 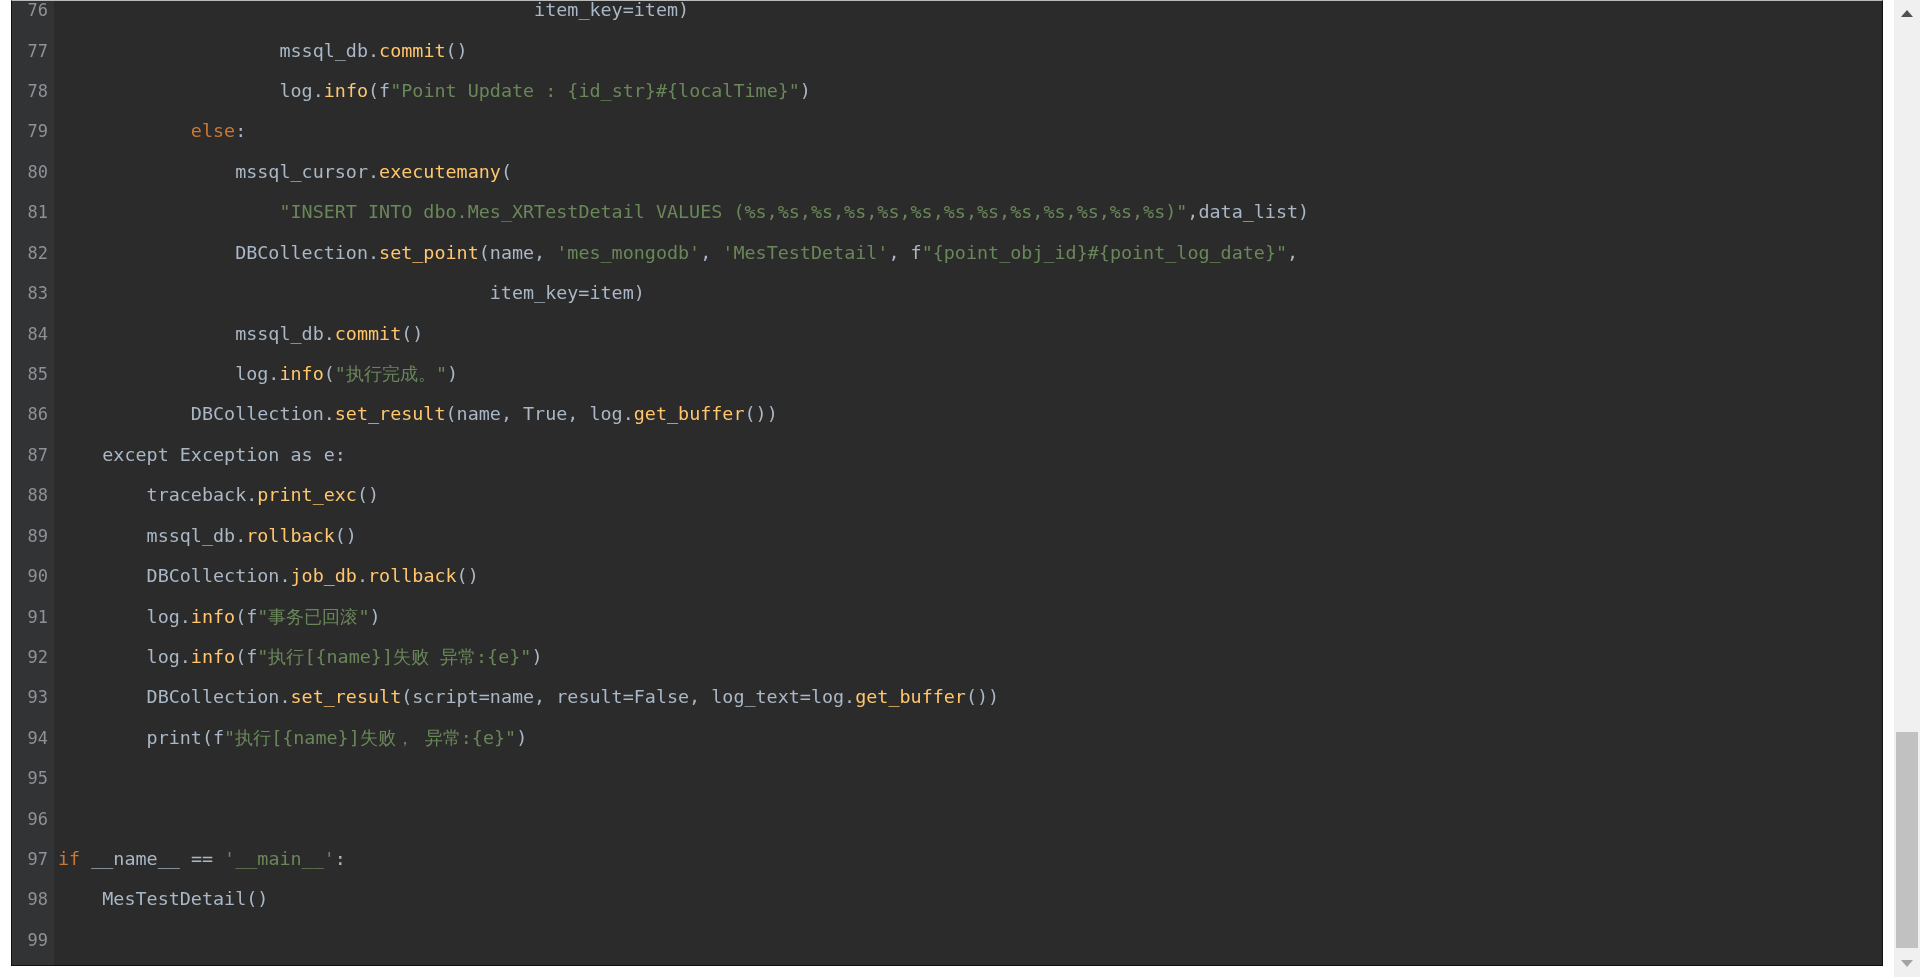 What do you see at coordinates (37, 939) in the screenshot?
I see `line-number: 99` at bounding box center [37, 939].